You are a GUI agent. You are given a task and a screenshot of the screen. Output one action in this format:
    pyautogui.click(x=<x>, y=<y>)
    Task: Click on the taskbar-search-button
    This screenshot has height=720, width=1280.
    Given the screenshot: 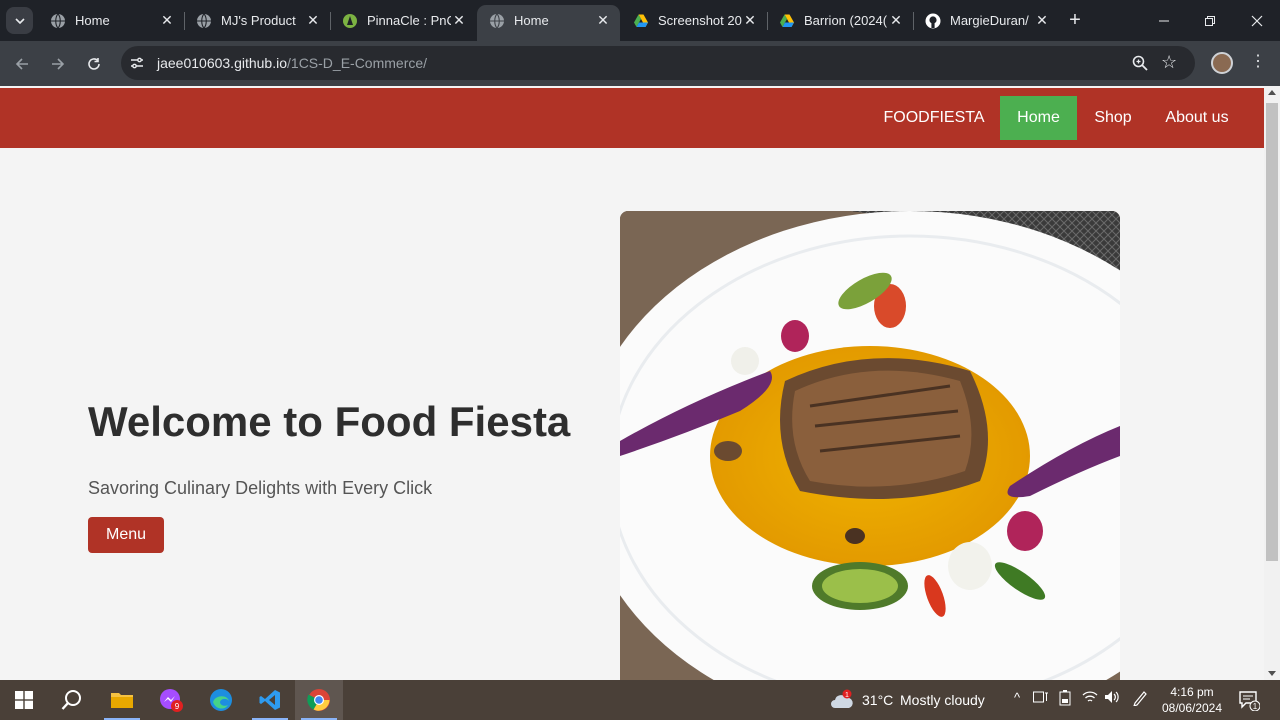 What is the action you would take?
    pyautogui.click(x=72, y=700)
    